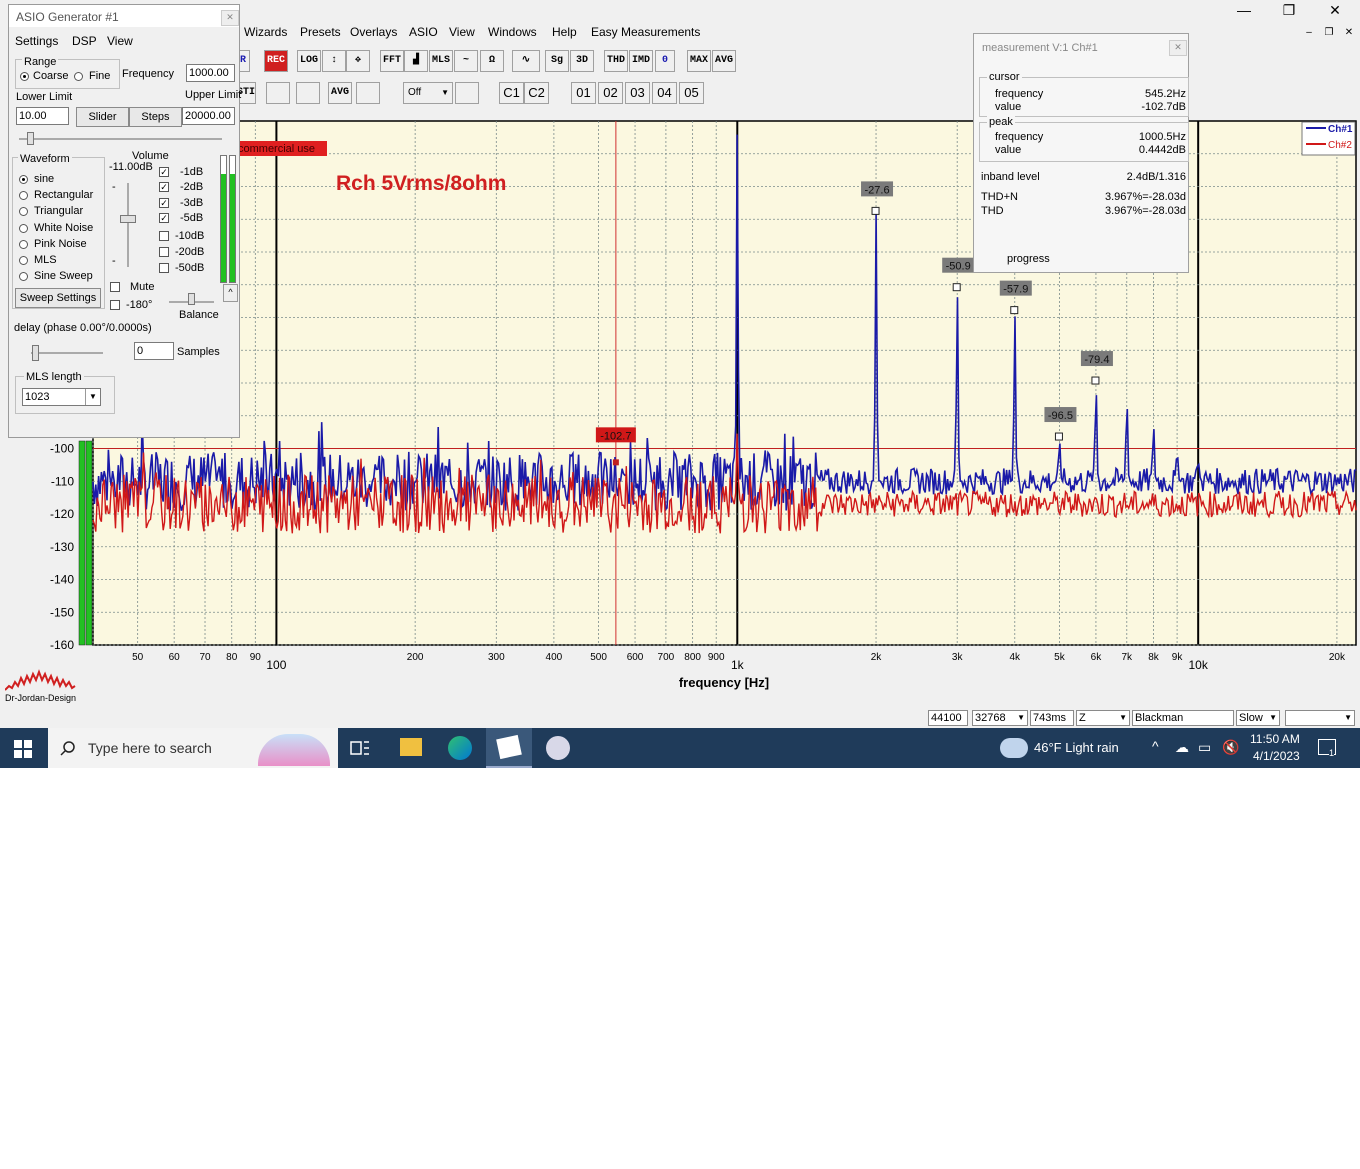  I want to click on extra-select: ▼, so click(1320, 718).